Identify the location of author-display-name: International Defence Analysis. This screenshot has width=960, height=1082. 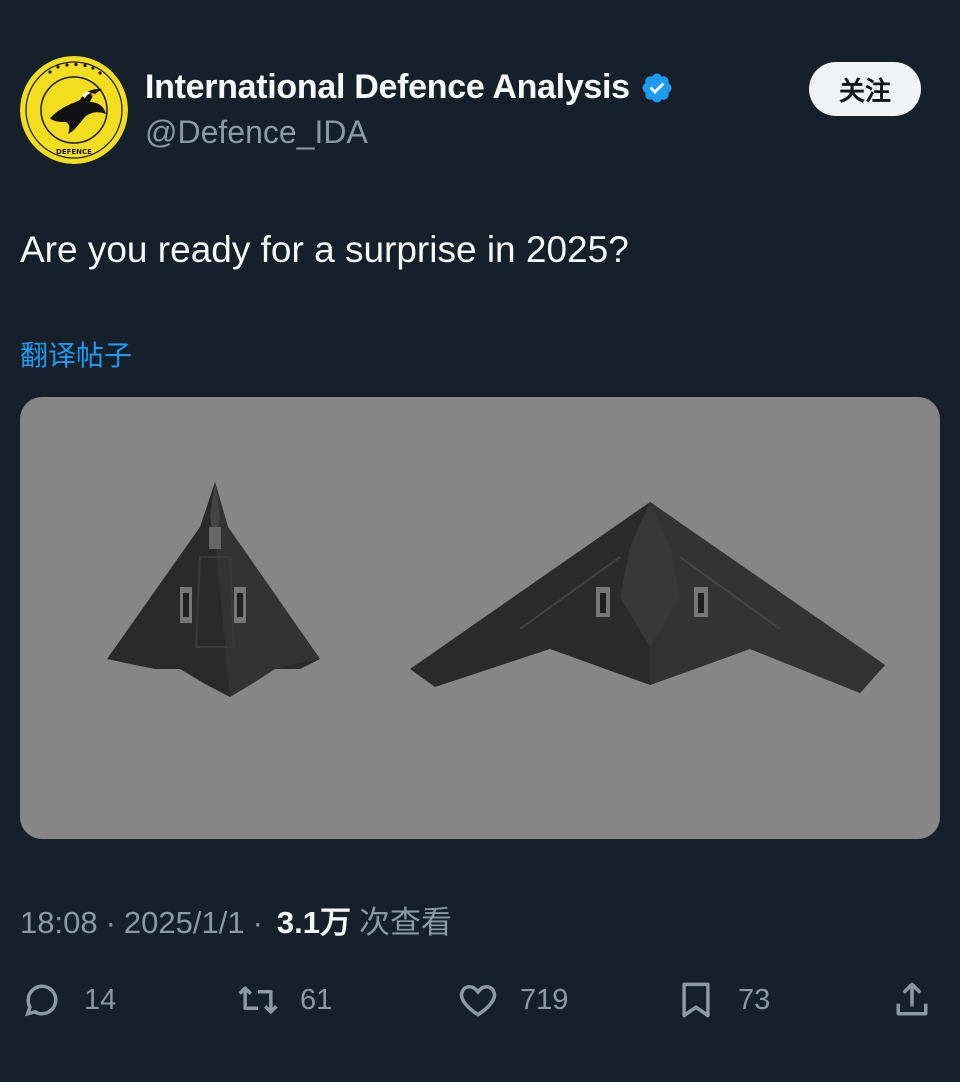
(409, 87).